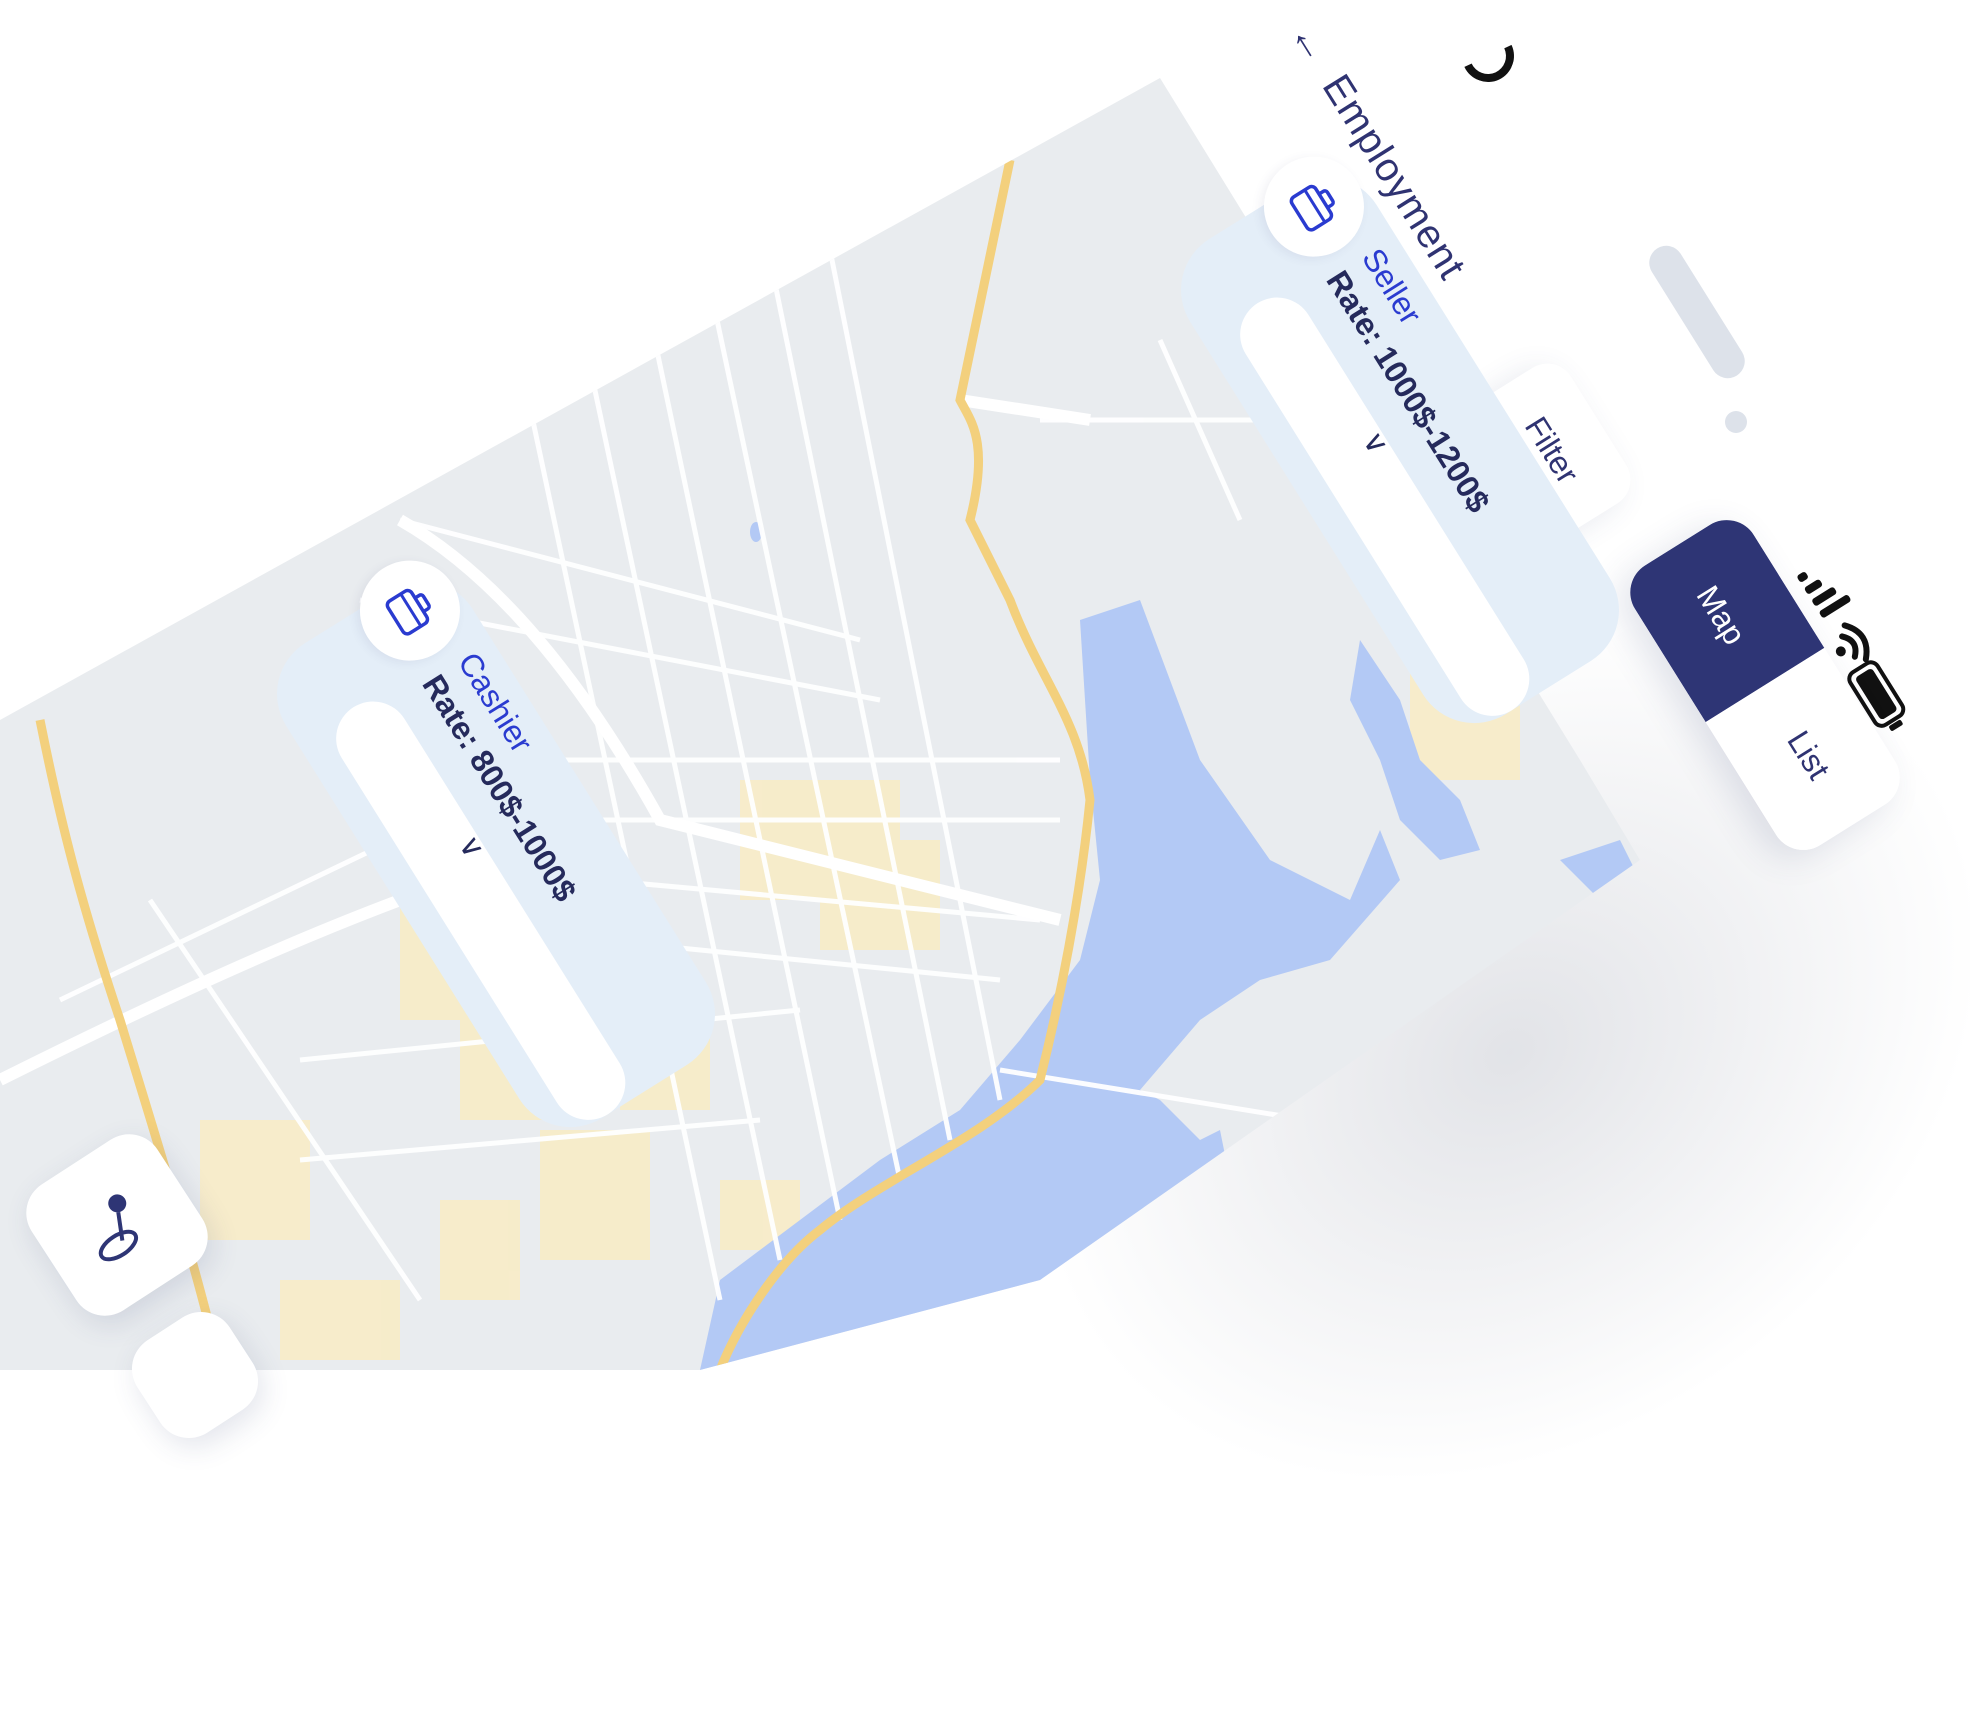 This screenshot has height=1712, width=1970. What do you see at coordinates (118, 1228) in the screenshot?
I see `location-pin-icon` at bounding box center [118, 1228].